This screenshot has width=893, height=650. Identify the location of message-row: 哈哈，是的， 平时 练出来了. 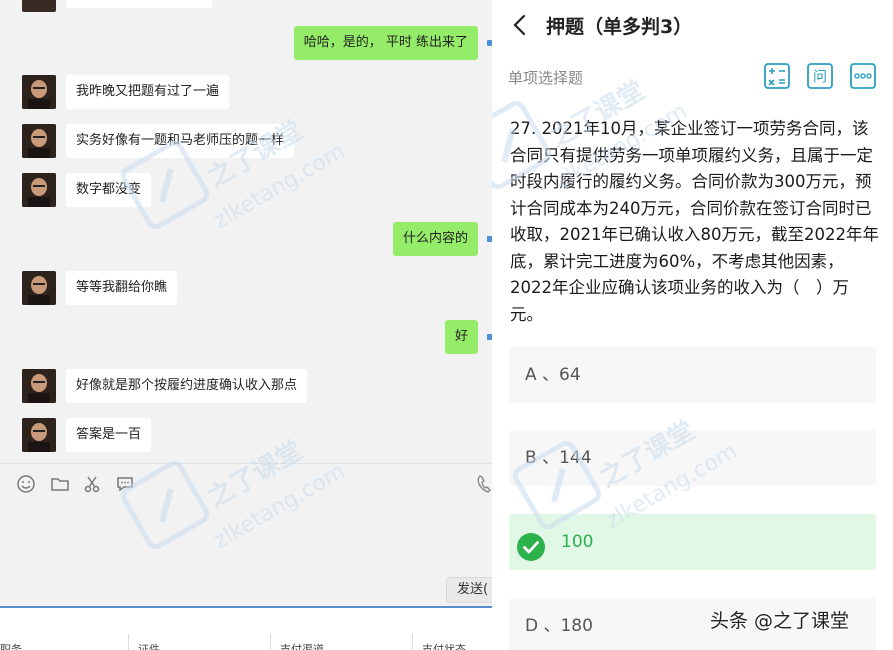
(386, 43).